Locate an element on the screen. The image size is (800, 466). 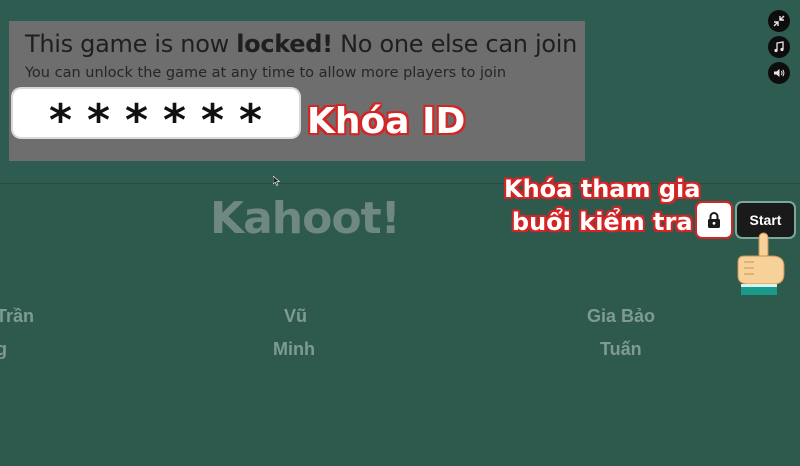
lock-icon is located at coordinates (714, 220).